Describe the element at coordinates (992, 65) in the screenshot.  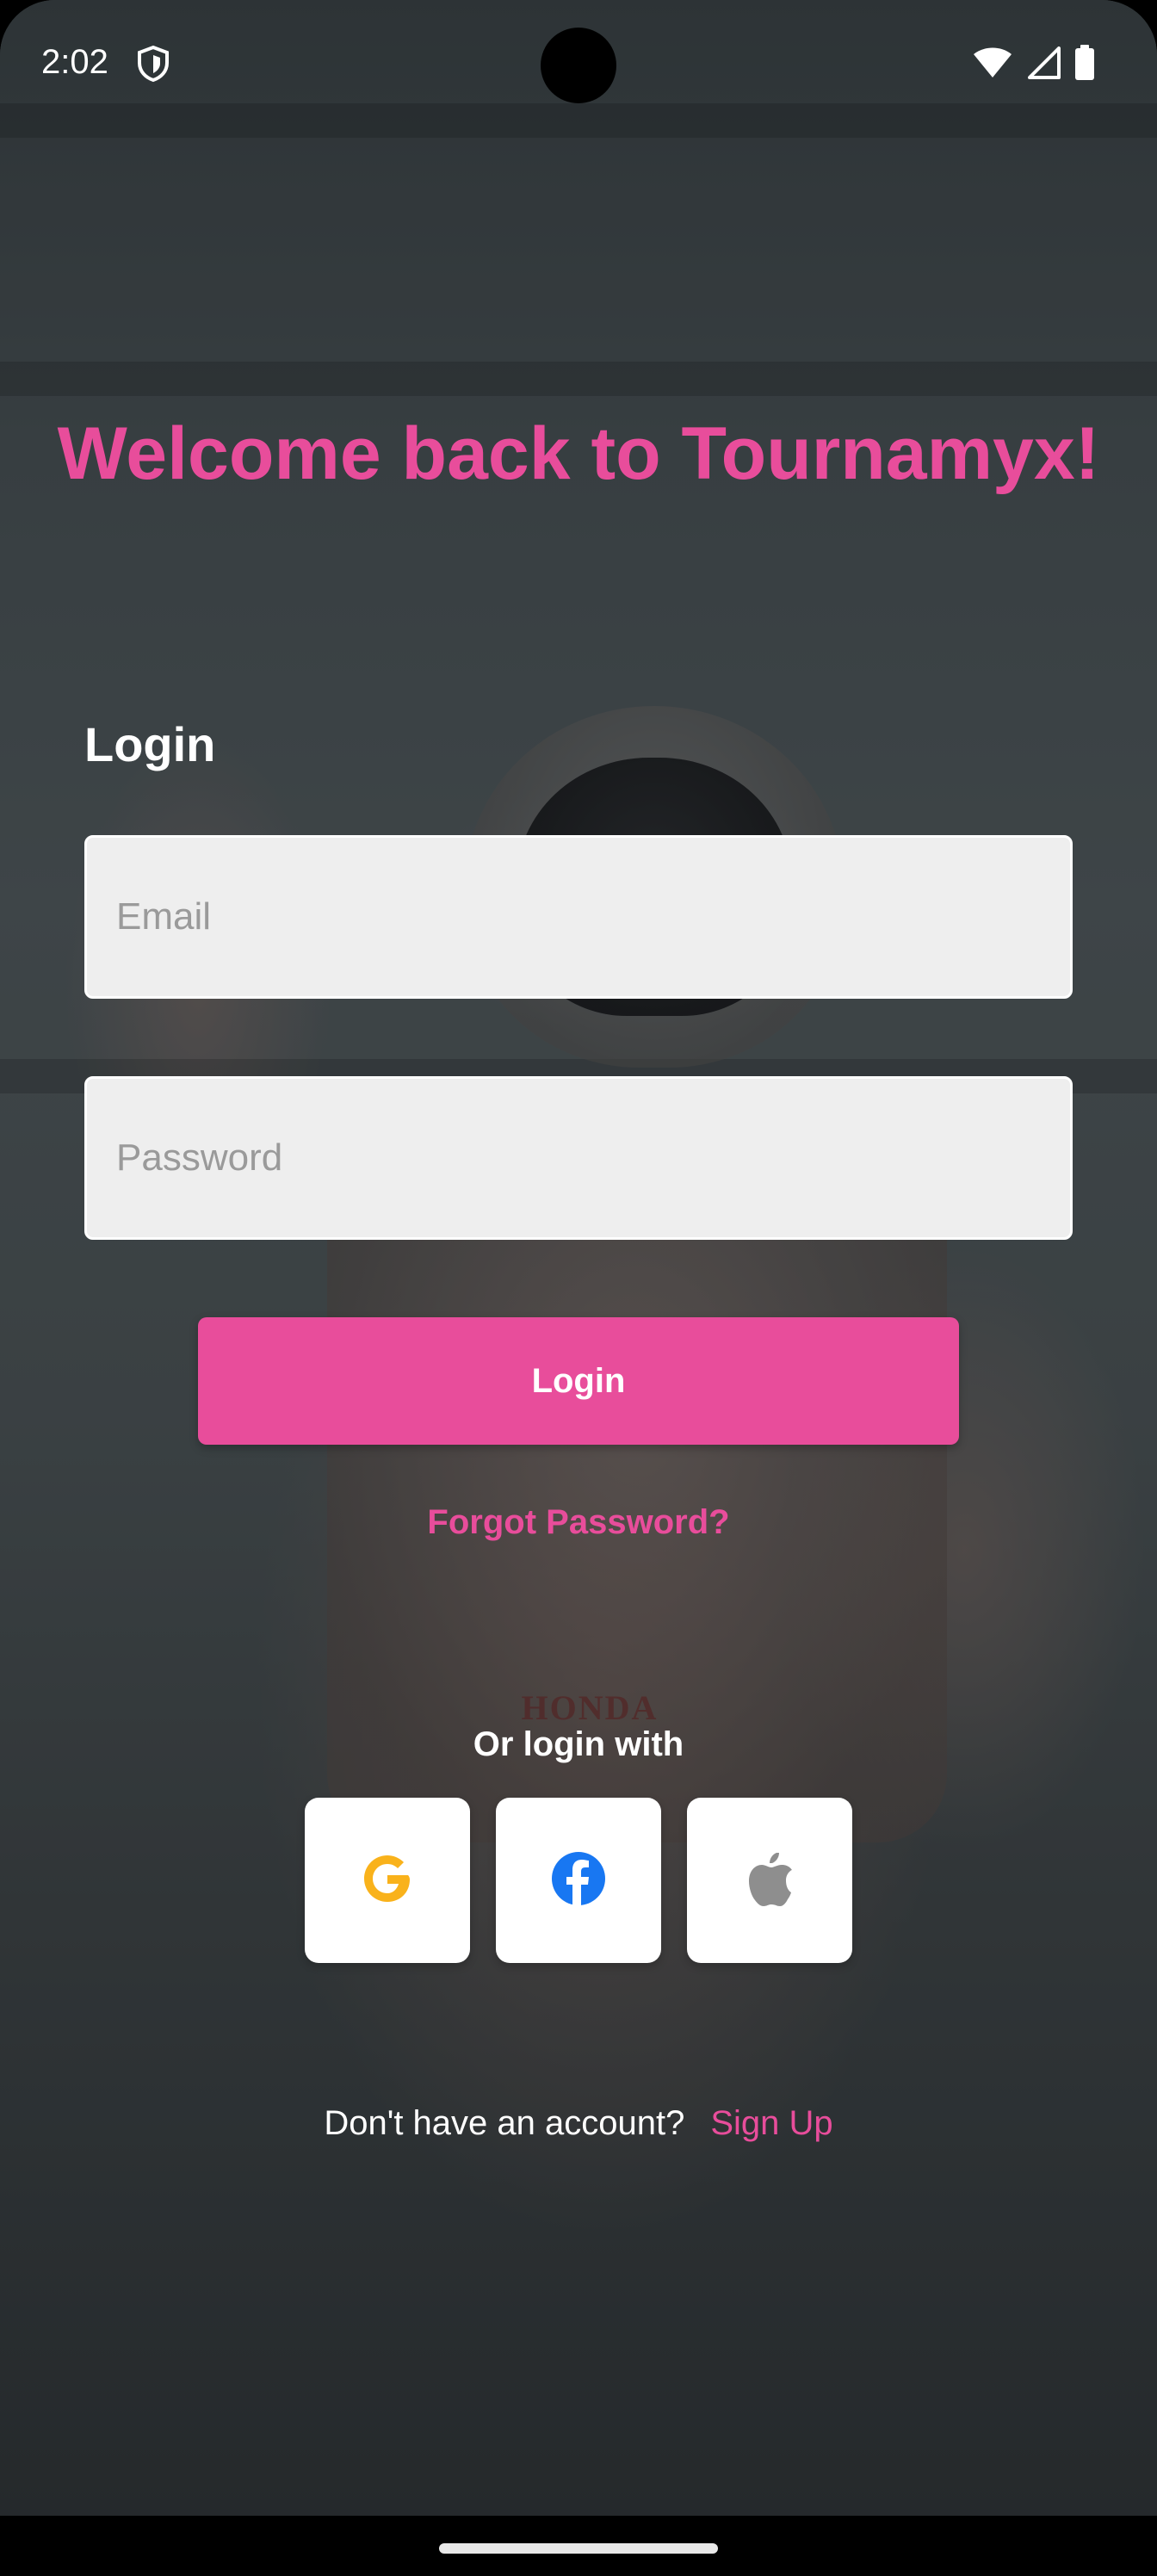
I see `wifi-icon` at that location.